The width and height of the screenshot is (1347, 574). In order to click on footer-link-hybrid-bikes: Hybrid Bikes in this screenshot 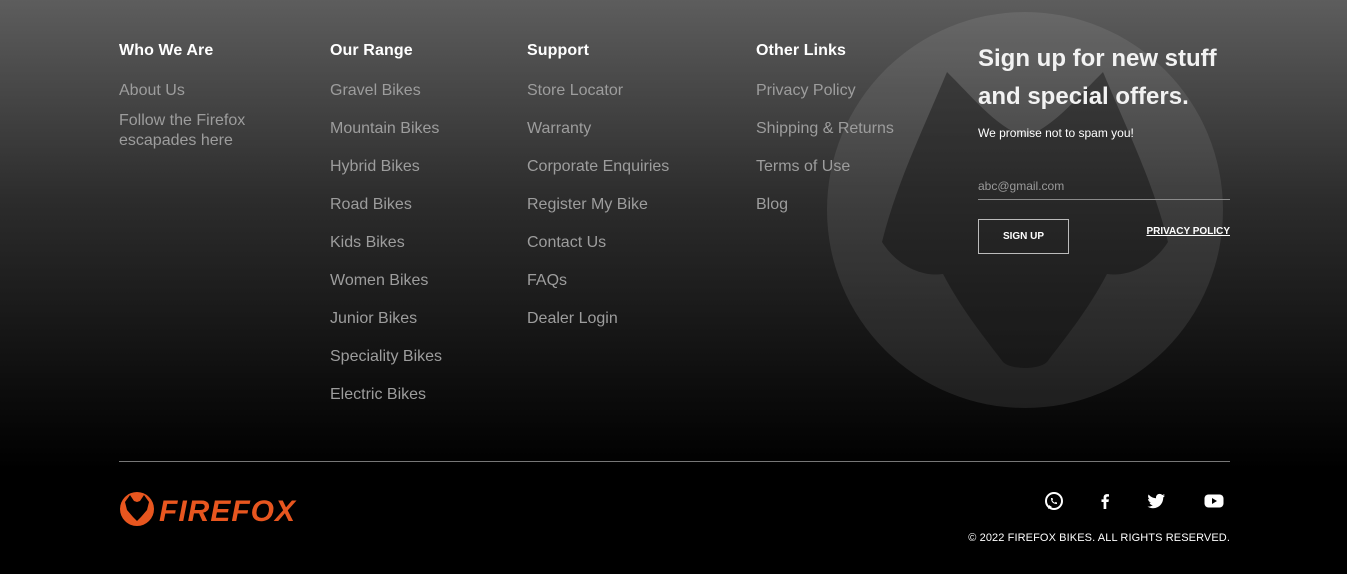, I will do `click(386, 167)`.